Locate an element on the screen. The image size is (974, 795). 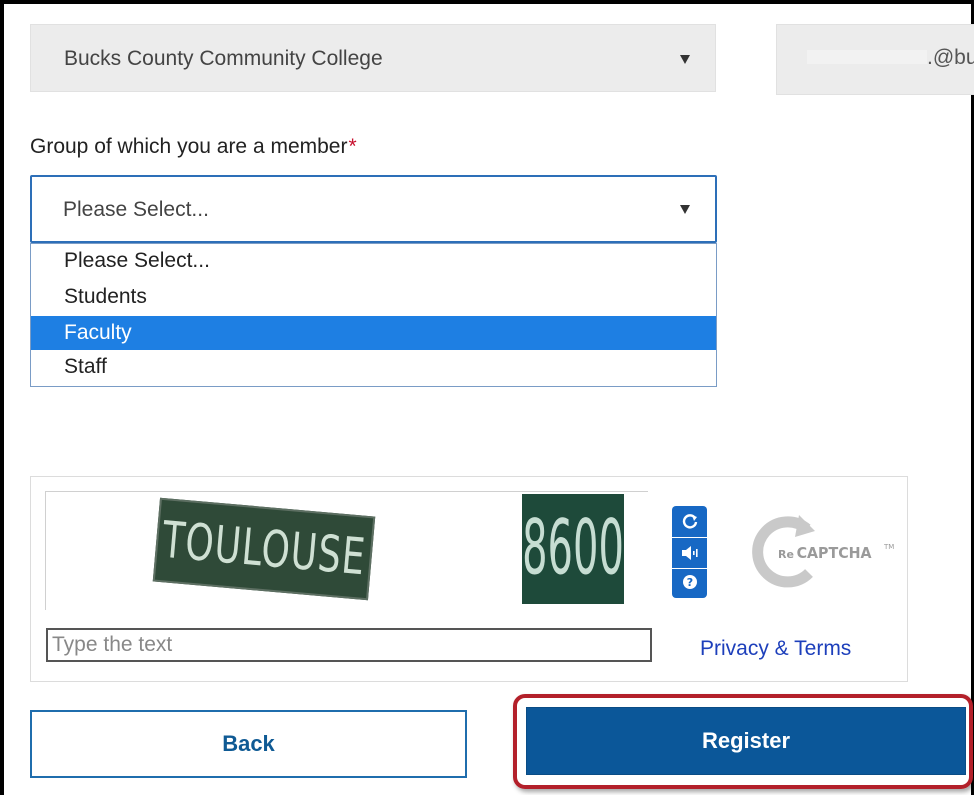
audio-icon is located at coordinates (689, 553).